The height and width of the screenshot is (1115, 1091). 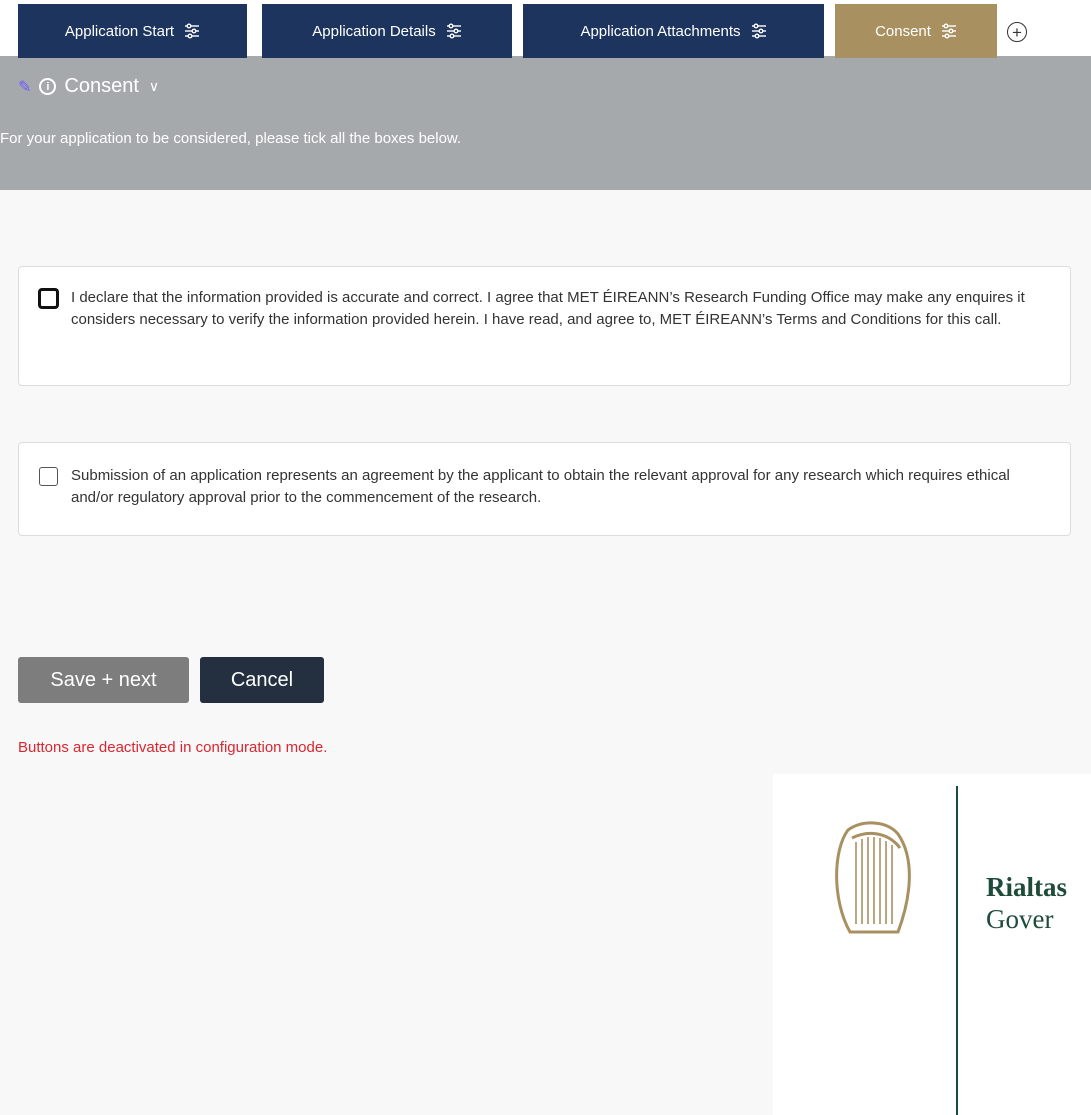 I want to click on edit-pencil-icon: ✎, so click(x=24, y=87).